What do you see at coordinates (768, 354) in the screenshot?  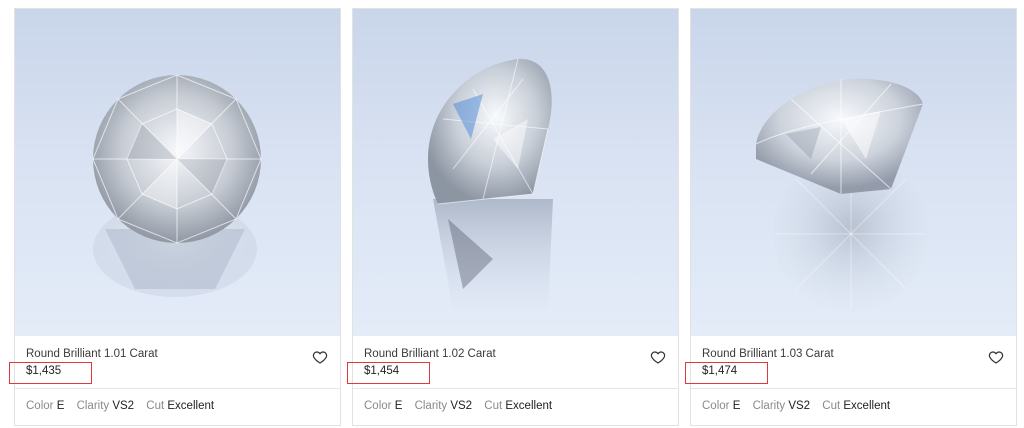 I see `product-title: Round Brilliant 1.03 Carat` at bounding box center [768, 354].